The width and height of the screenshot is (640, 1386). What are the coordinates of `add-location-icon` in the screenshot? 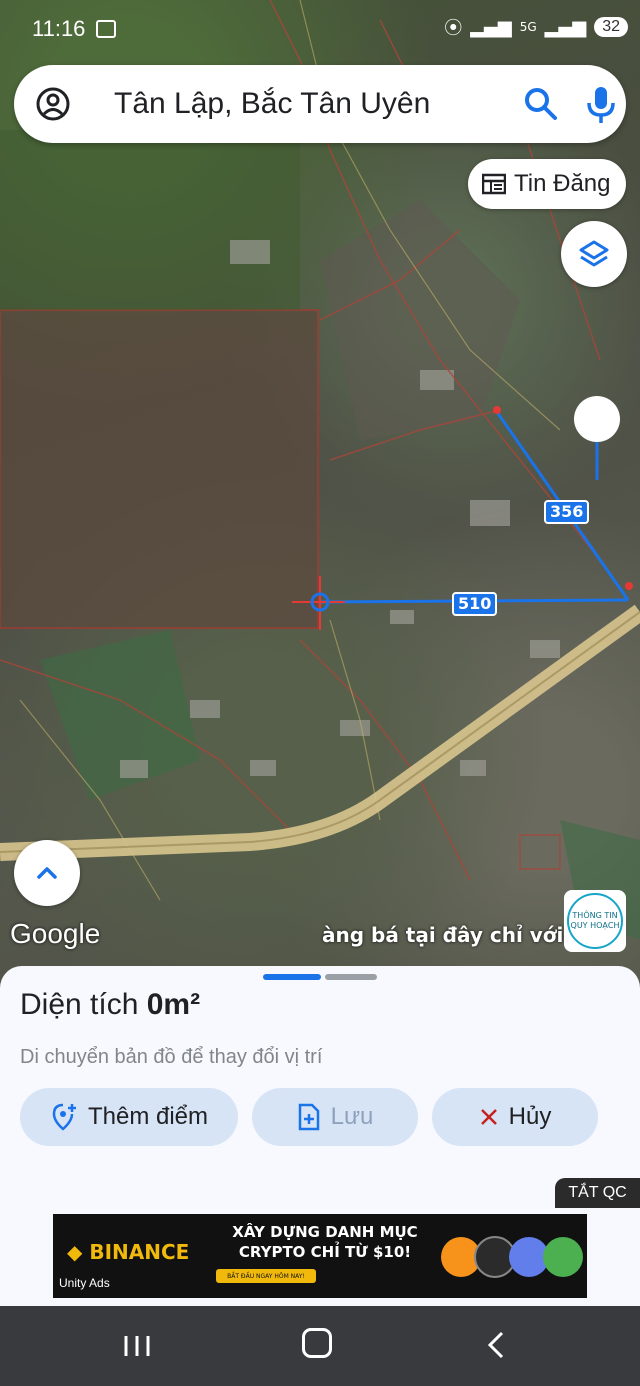 It's located at (64, 1117).